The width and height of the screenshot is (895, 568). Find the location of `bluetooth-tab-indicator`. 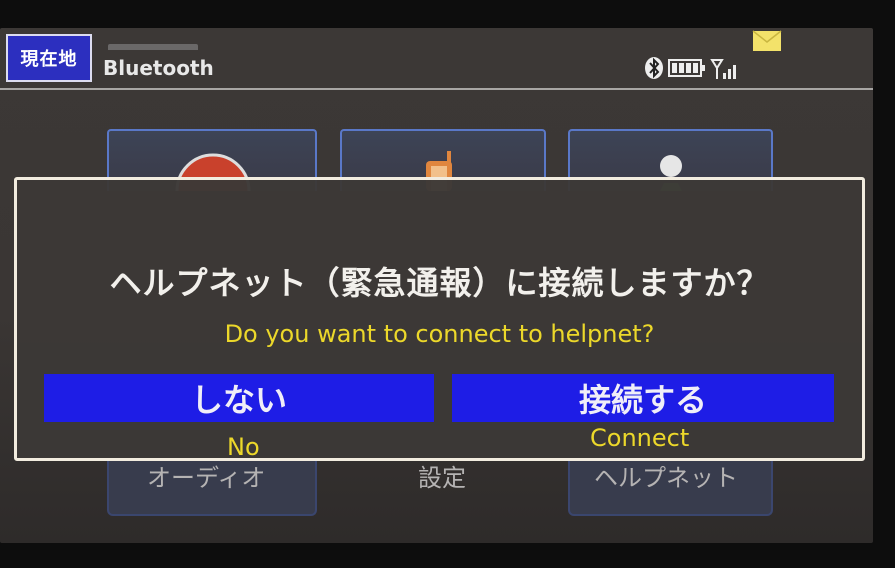

bluetooth-tab-indicator is located at coordinates (153, 47).